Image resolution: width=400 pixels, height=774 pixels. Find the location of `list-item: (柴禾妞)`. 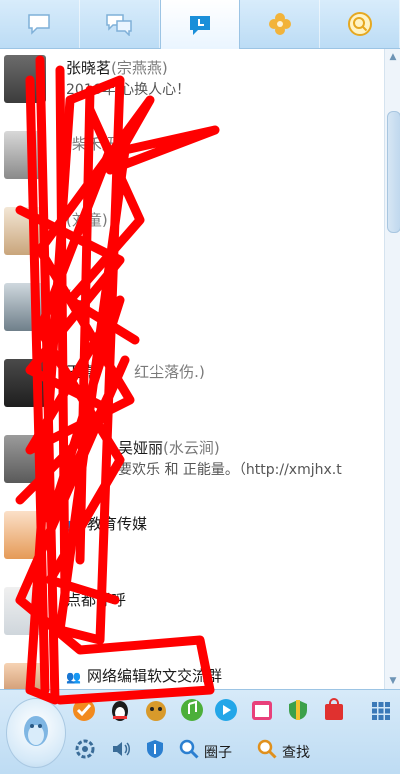

list-item: (柴禾妞) is located at coordinates (192, 163).